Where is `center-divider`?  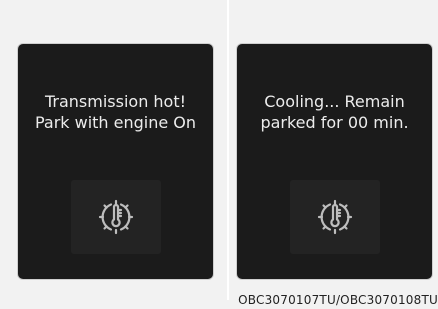 center-divider is located at coordinates (228, 150).